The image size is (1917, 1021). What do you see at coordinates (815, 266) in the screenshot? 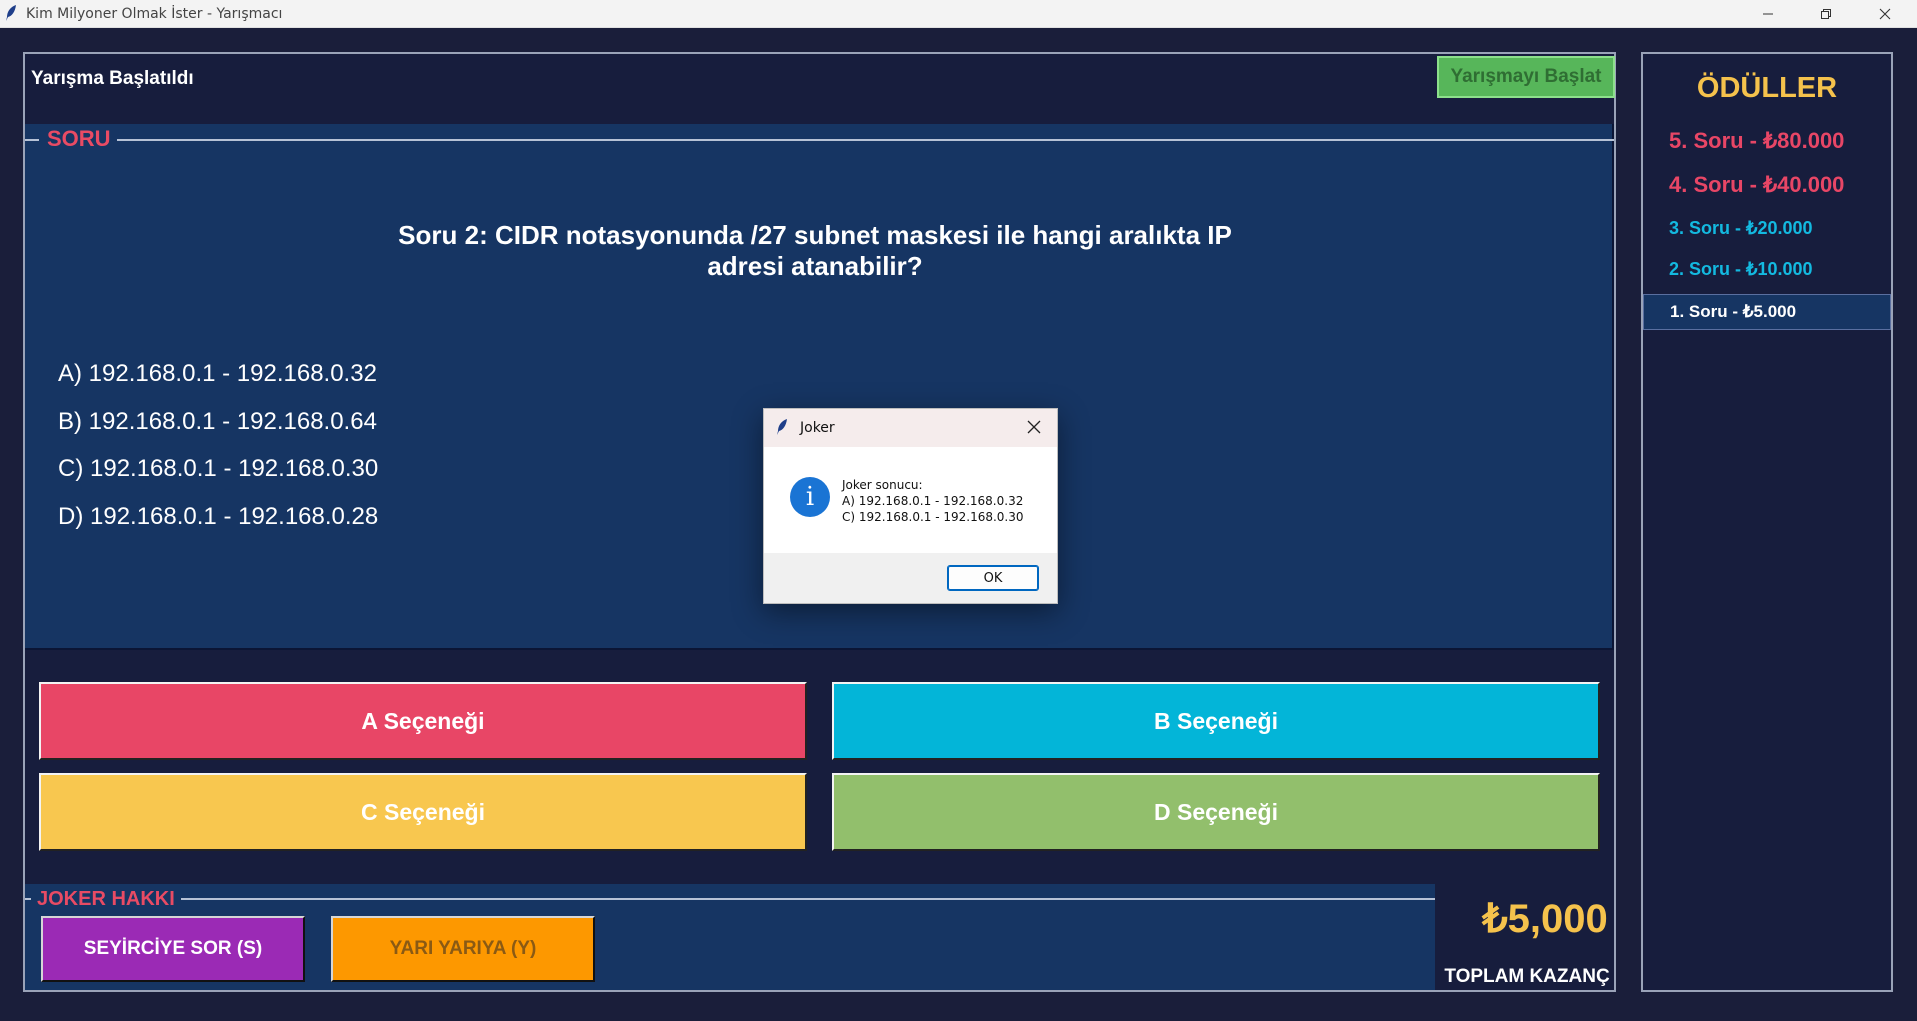
I see `question-line-2: adresi atanabilir?` at bounding box center [815, 266].